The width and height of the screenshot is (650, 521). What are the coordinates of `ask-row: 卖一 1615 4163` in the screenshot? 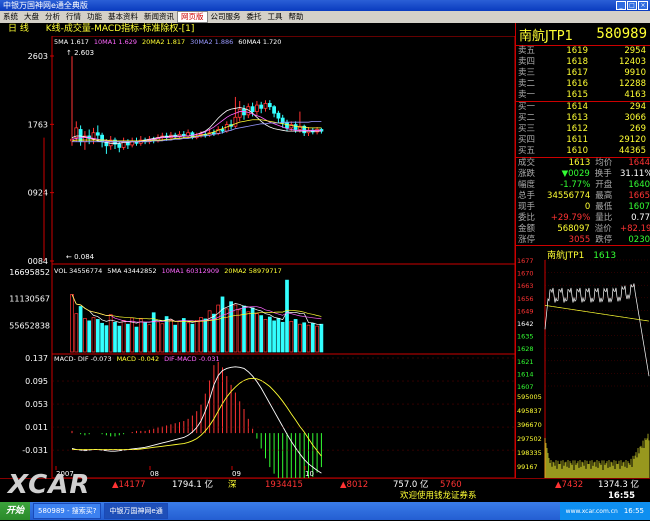 It's located at (583, 95).